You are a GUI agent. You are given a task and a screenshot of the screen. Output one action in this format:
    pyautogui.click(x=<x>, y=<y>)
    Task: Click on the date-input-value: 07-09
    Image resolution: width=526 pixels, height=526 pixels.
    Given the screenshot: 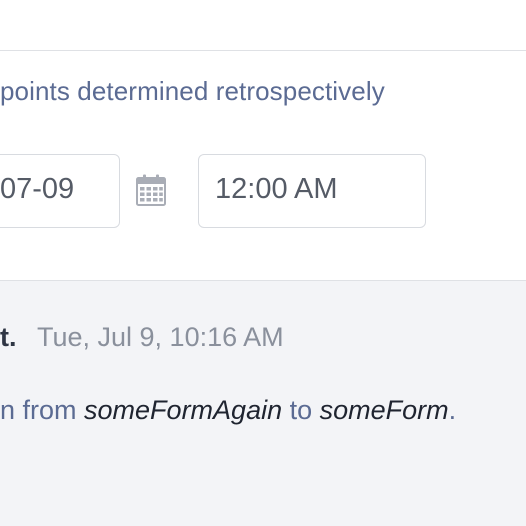 What is the action you would take?
    pyautogui.click(x=37, y=189)
    